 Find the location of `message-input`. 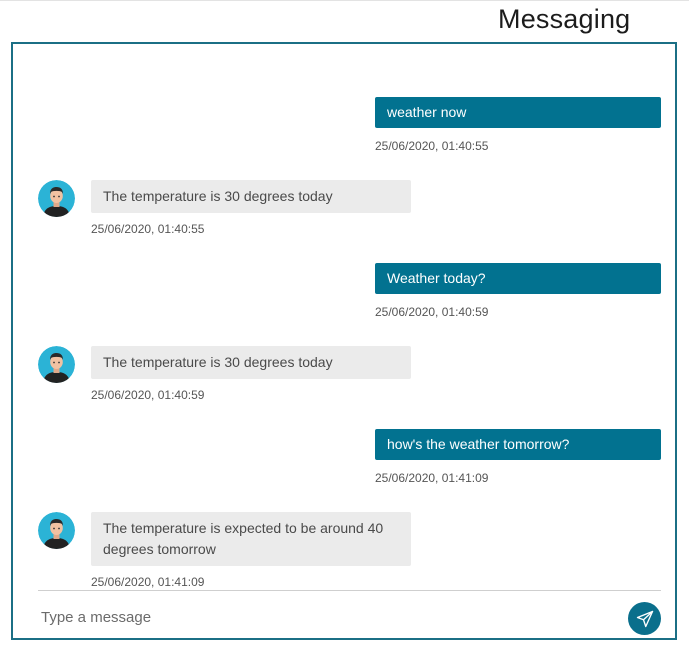

message-input is located at coordinates (318, 617).